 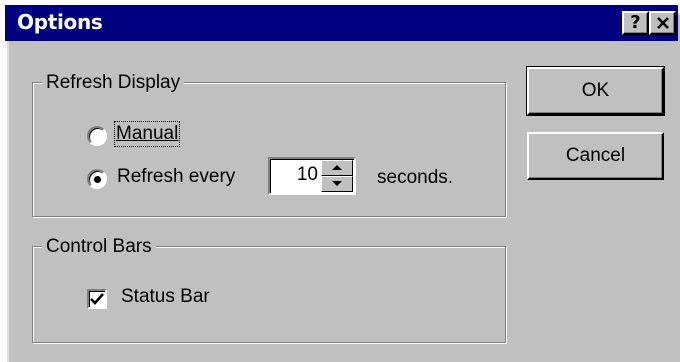 I want to click on refresh-every-label-text: Refresh every, so click(x=176, y=176).